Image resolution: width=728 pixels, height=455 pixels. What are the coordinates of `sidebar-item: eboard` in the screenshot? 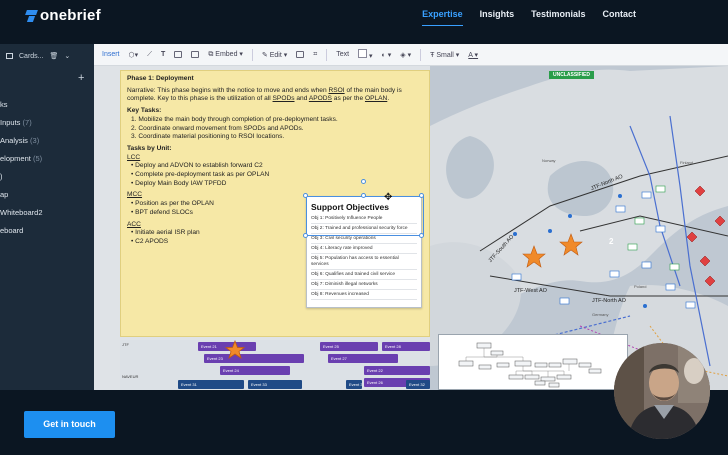 It's located at (21, 231).